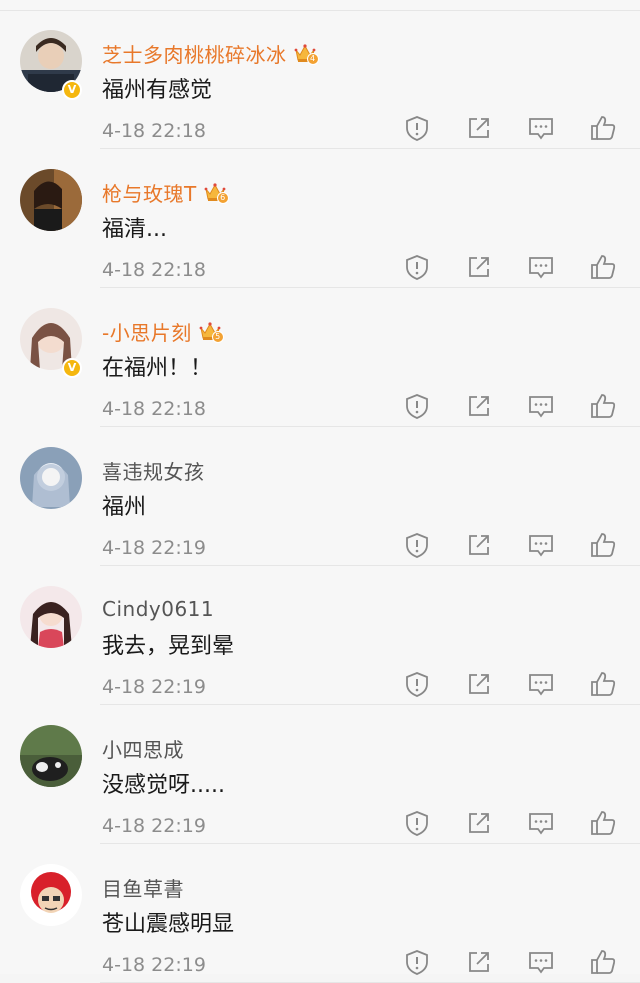 The image size is (640, 983). Describe the element at coordinates (216, 192) in the screenshot. I see `vip-crown-icon: 6` at that location.